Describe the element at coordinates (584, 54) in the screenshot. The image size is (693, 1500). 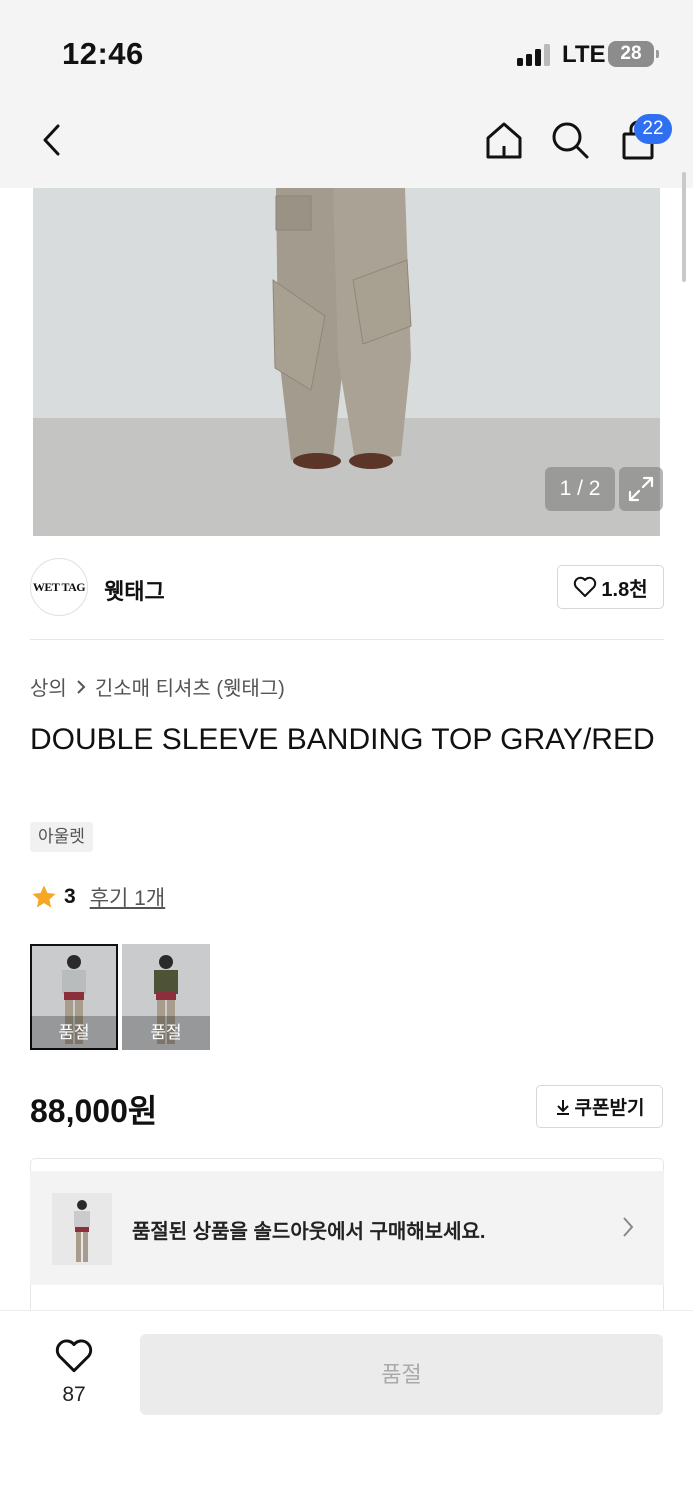
I see `network-label: LTE` at that location.